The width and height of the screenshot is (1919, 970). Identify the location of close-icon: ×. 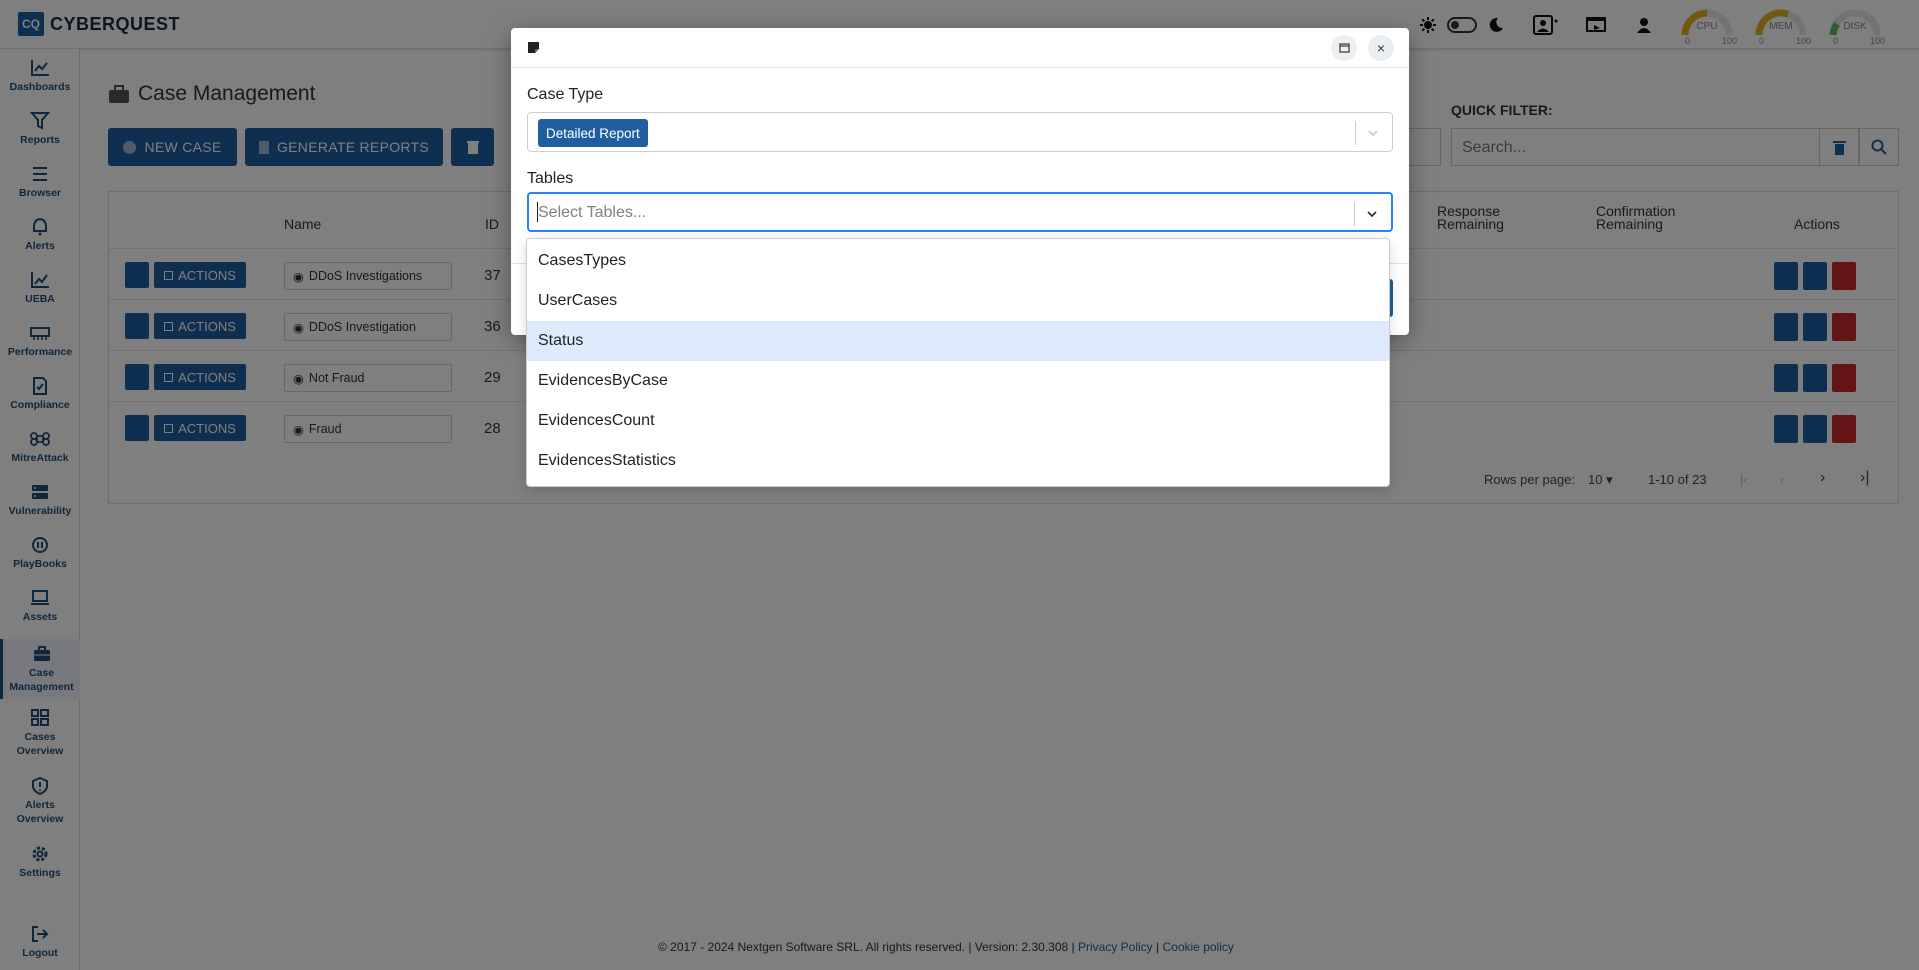
(1381, 48).